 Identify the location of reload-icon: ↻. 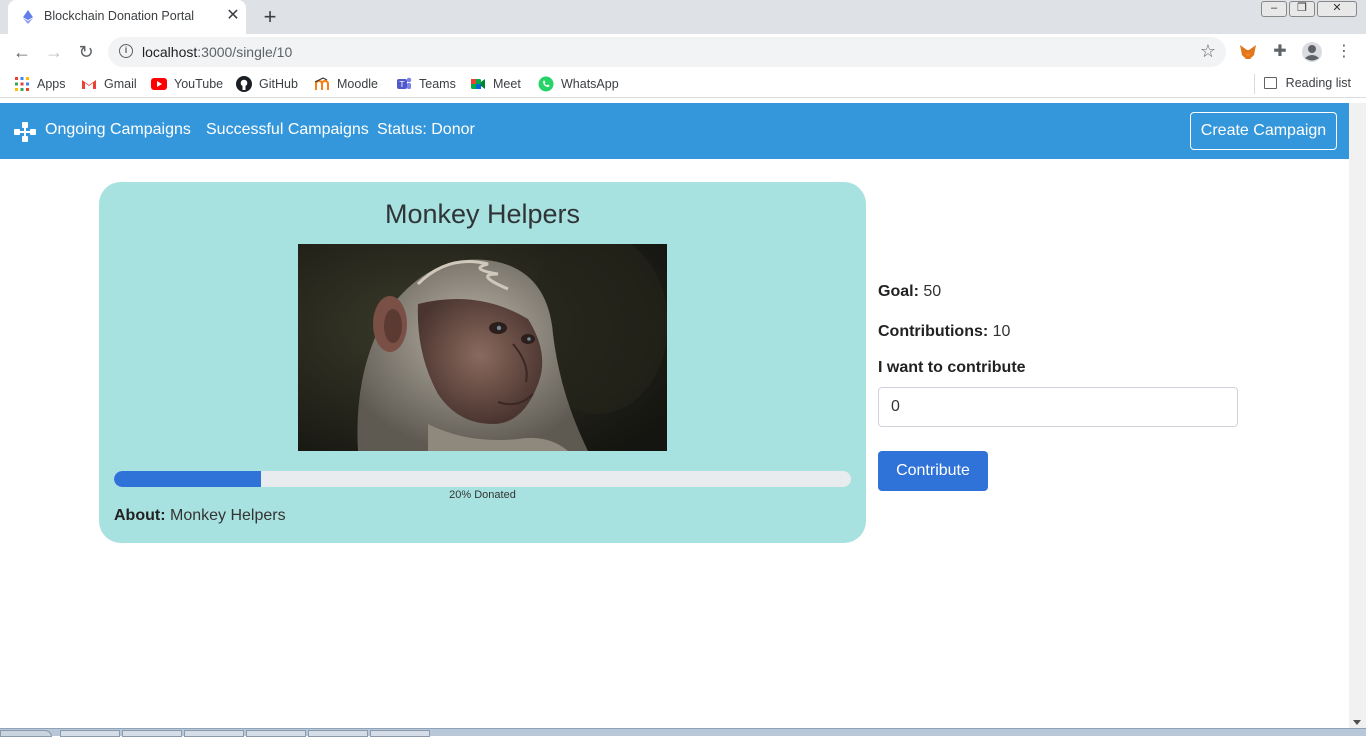
(86, 52).